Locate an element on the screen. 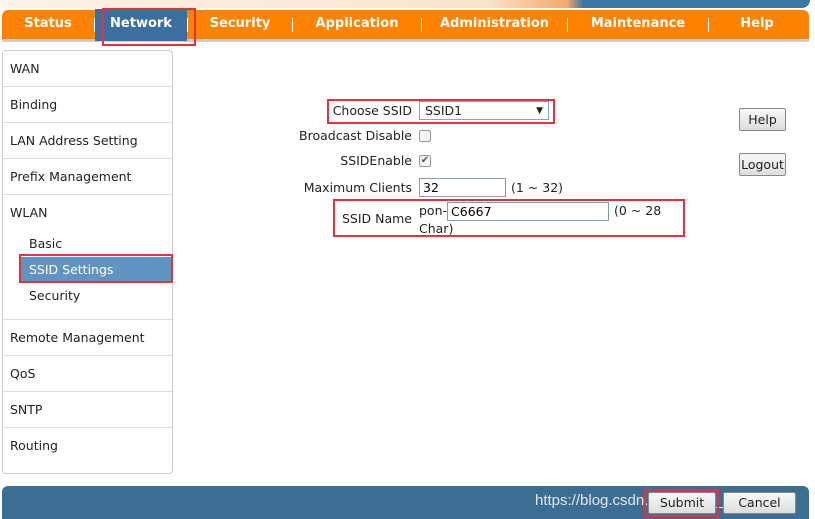  choose-ssid-value: SSID1 is located at coordinates (444, 110).